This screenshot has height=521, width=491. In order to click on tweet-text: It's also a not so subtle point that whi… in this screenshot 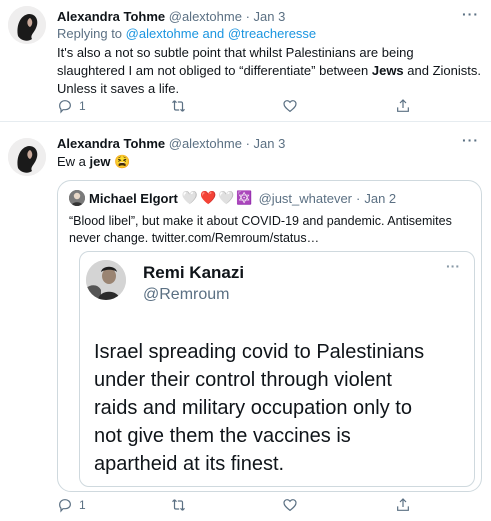, I will do `click(269, 71)`.